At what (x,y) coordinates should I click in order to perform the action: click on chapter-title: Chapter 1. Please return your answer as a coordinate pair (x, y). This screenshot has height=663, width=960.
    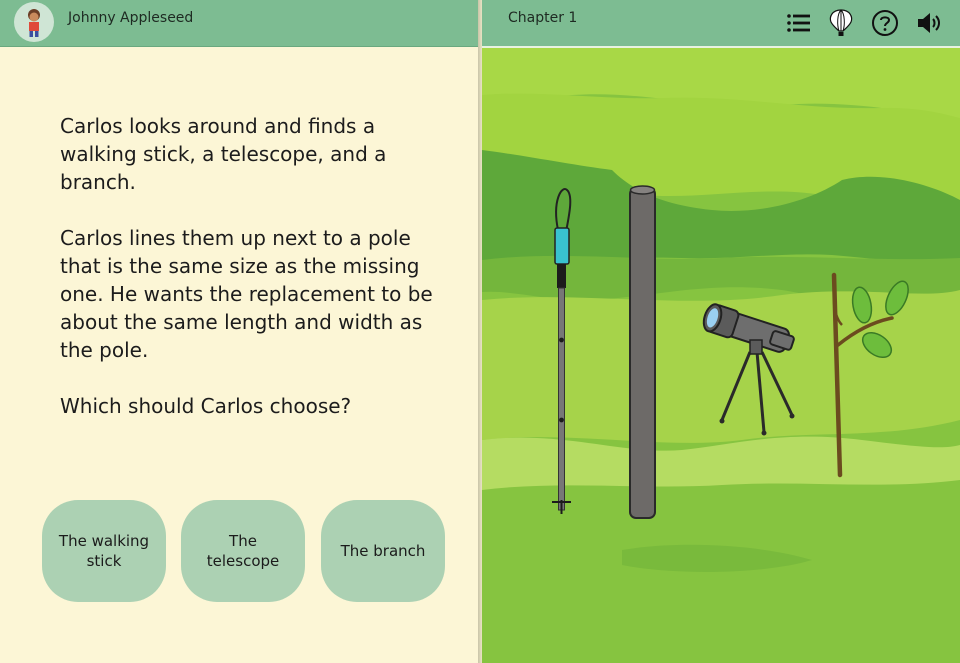
    Looking at the image, I should click on (543, 18).